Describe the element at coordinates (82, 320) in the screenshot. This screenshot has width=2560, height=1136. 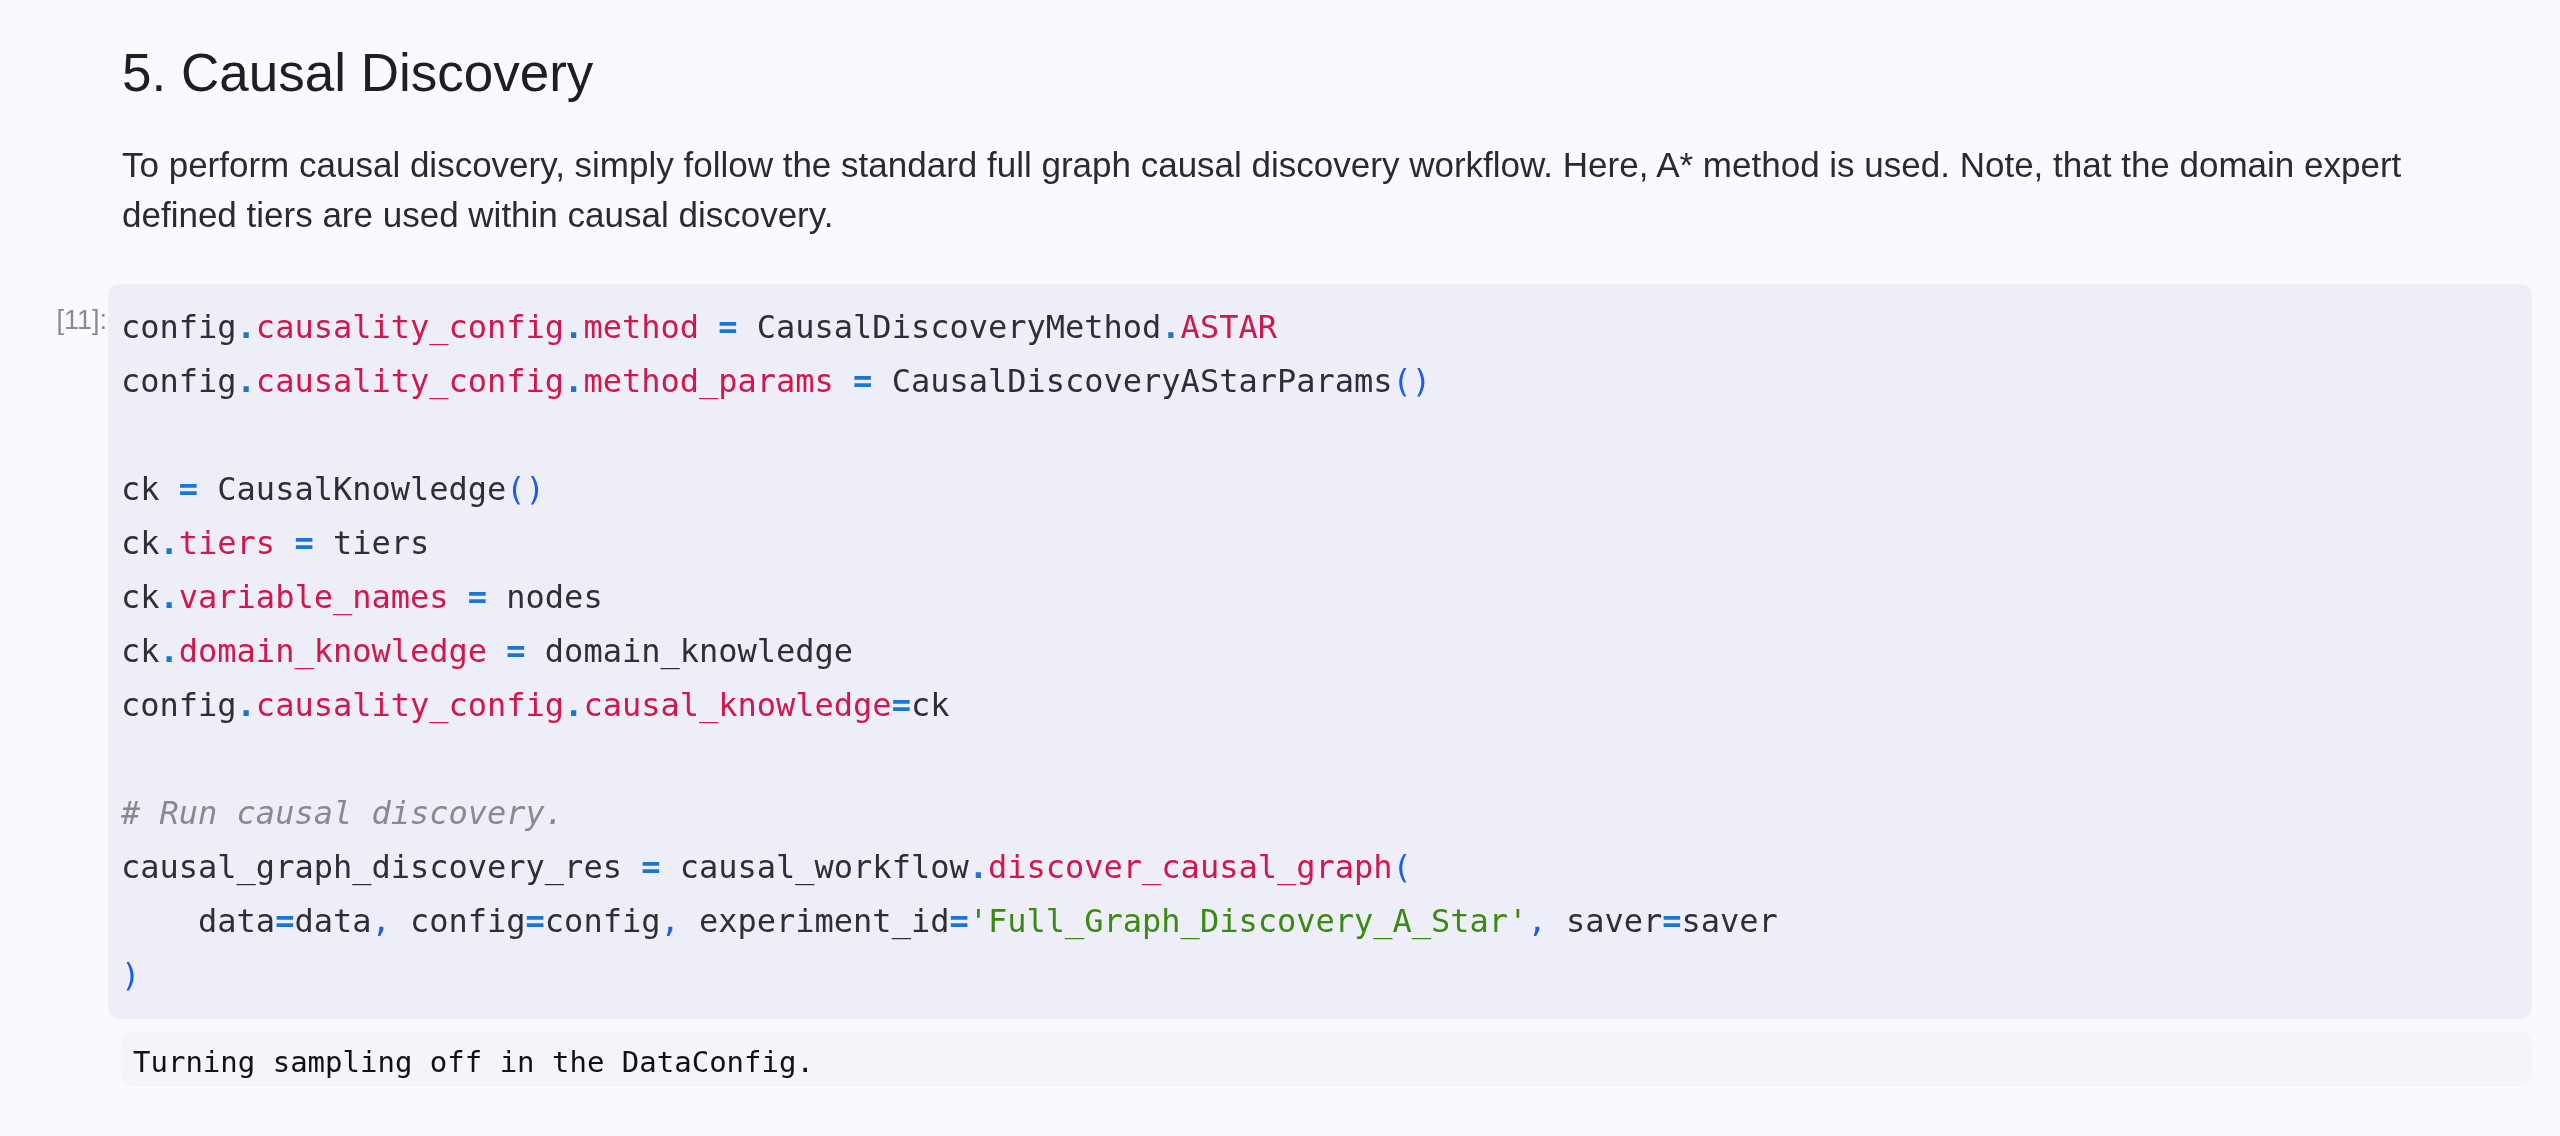
I see `execution-count: [11]:` at that location.